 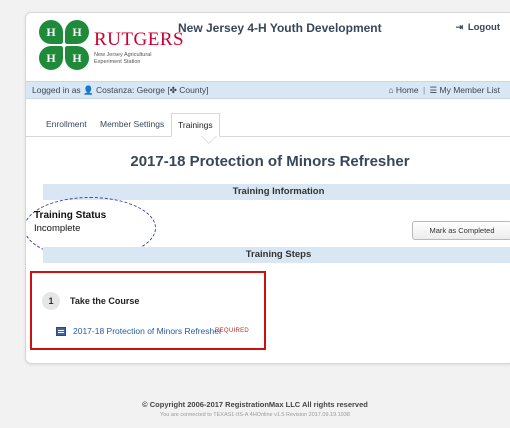 What do you see at coordinates (469, 90) in the screenshot?
I see `member-list-label: My Member List` at bounding box center [469, 90].